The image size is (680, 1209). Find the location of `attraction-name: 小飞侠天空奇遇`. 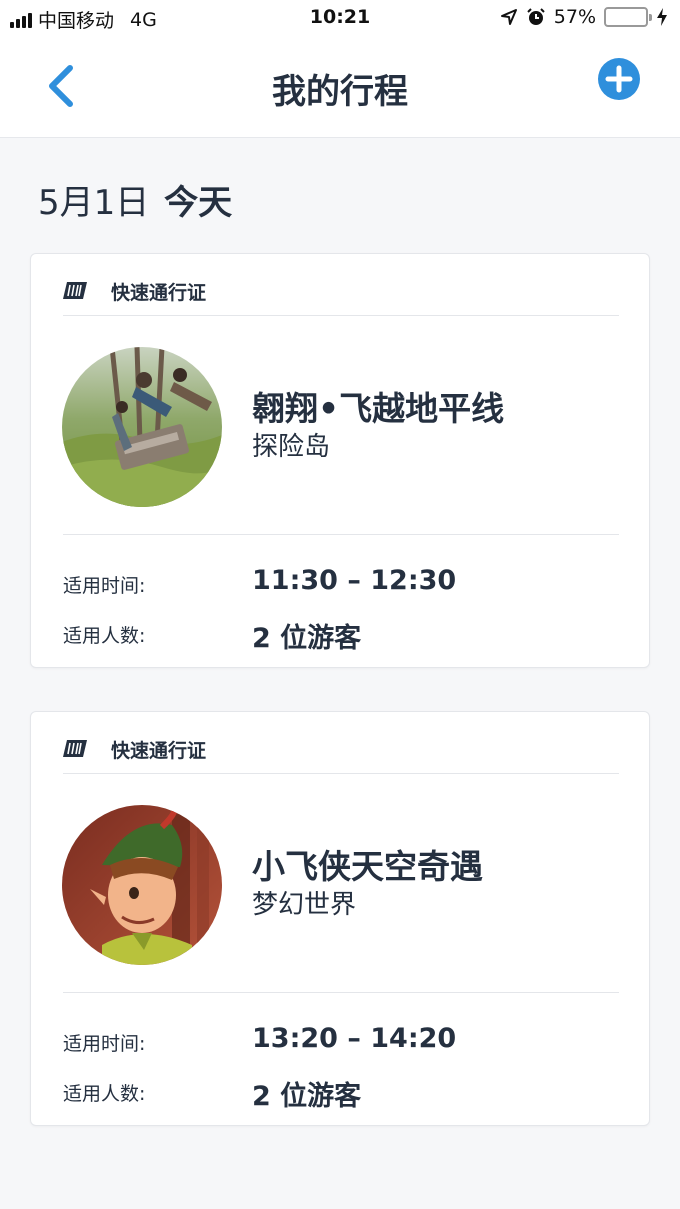

attraction-name: 小飞侠天空奇遇 is located at coordinates (367, 866).